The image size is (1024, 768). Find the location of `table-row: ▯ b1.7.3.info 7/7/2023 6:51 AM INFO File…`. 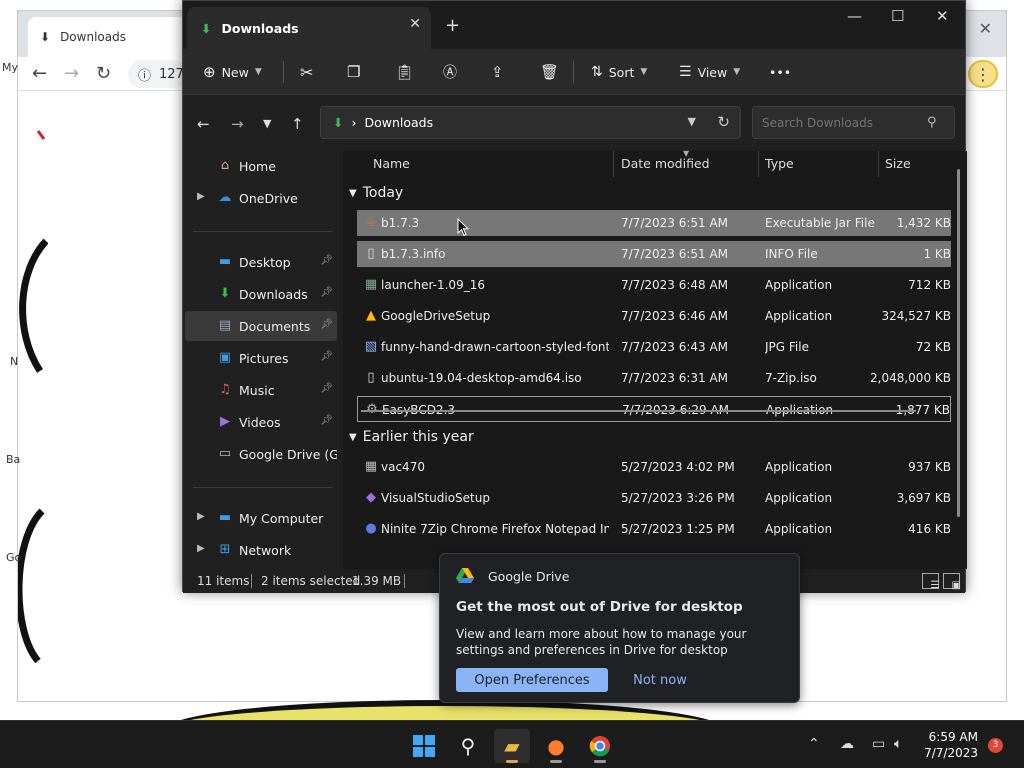

table-row: ▯ b1.7.3.info 7/7/2023 6:51 AM INFO File… is located at coordinates (654, 254).